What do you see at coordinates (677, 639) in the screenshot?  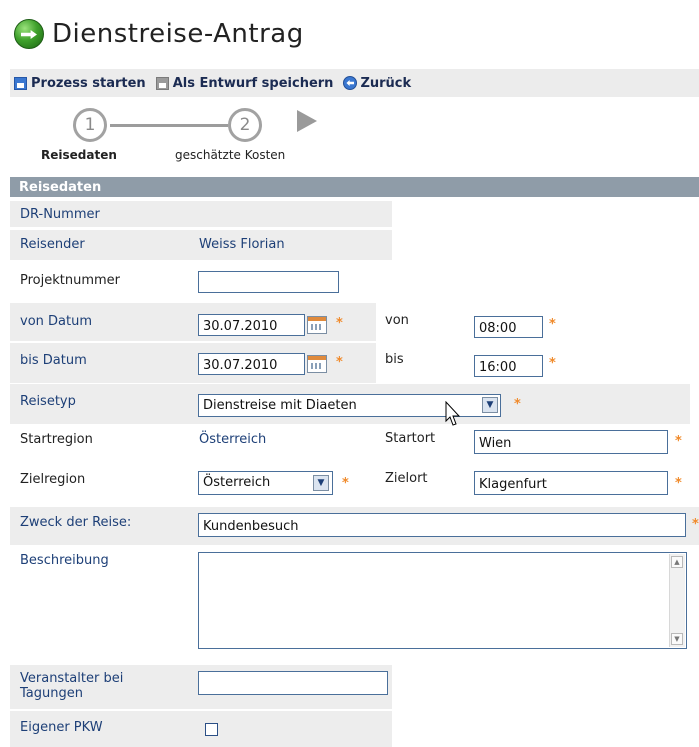 I see `scroll-down-icon: ▼` at bounding box center [677, 639].